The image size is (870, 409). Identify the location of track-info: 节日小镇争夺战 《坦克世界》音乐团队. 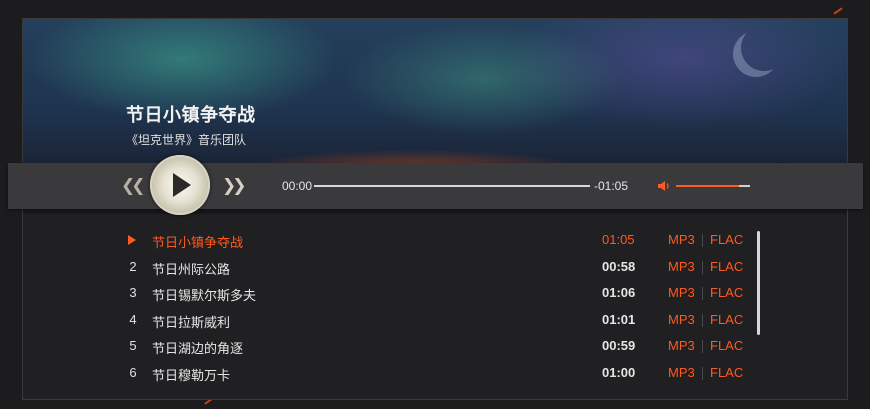
(191, 124).